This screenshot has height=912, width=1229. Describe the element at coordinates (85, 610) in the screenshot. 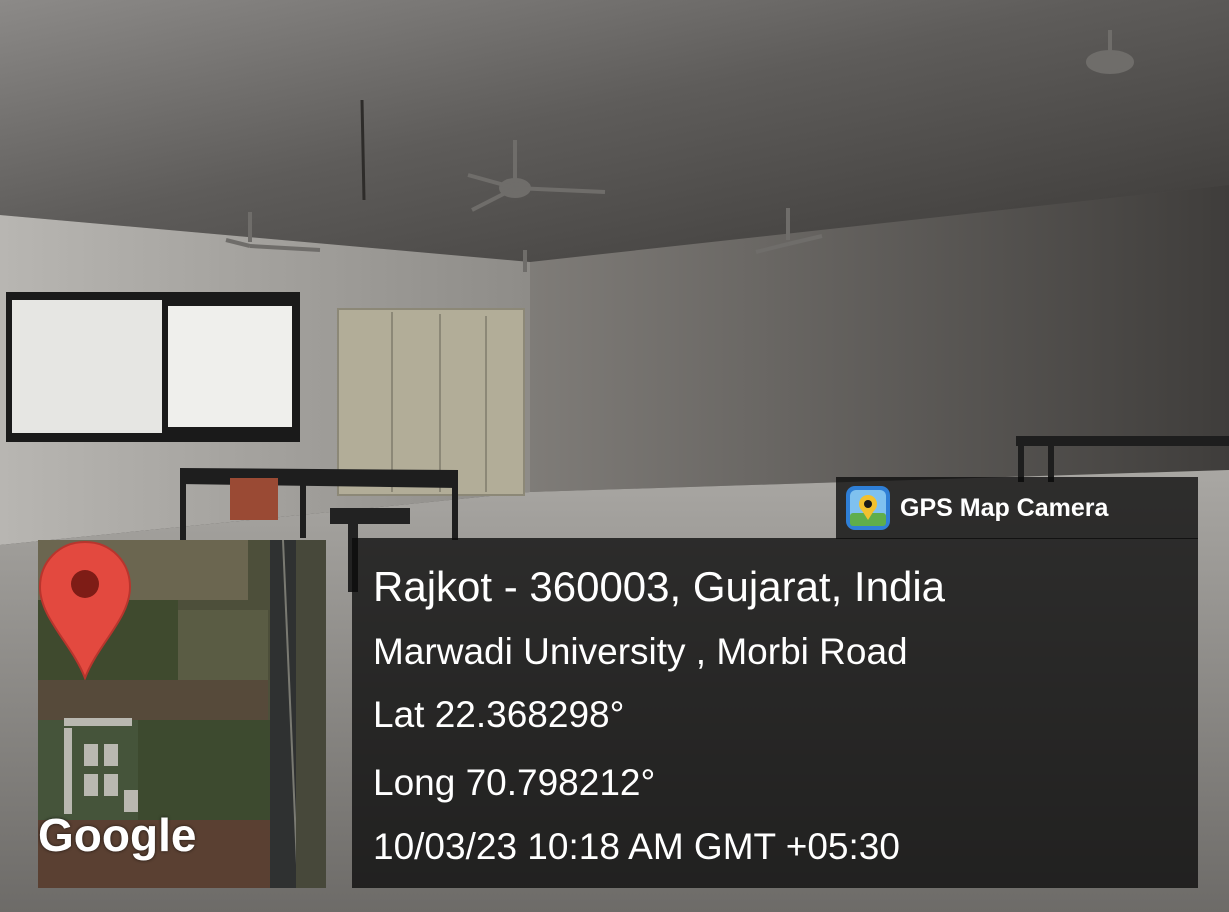

I see `map-pin-icon` at that location.